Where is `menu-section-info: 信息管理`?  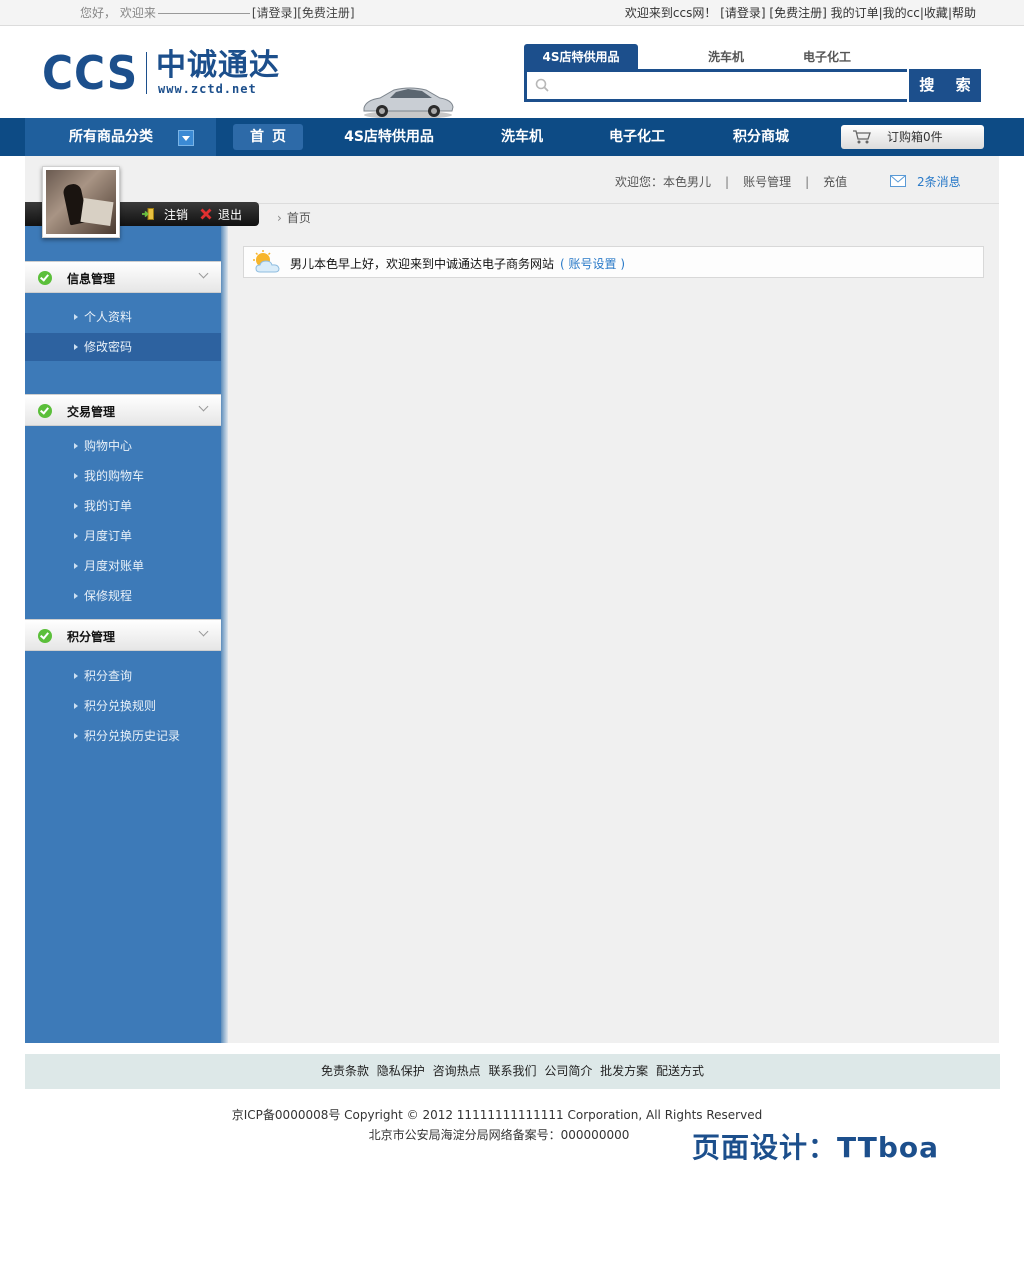
menu-section-info: 信息管理 is located at coordinates (123, 277).